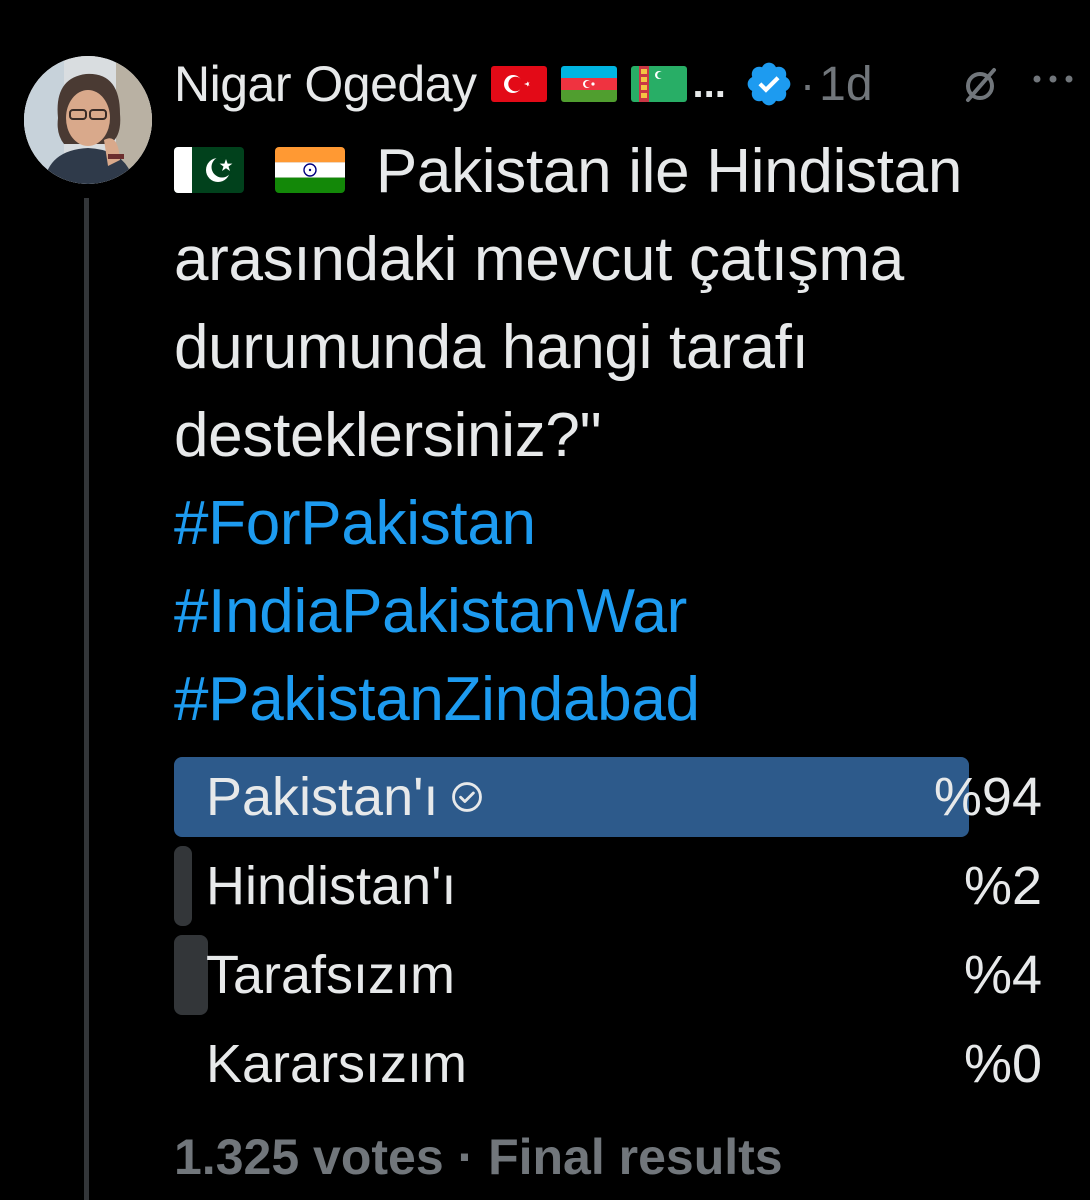 Image resolution: width=1090 pixels, height=1200 pixels. I want to click on poll-results-footer: 1.325 votes · Final results, so click(478, 1157).